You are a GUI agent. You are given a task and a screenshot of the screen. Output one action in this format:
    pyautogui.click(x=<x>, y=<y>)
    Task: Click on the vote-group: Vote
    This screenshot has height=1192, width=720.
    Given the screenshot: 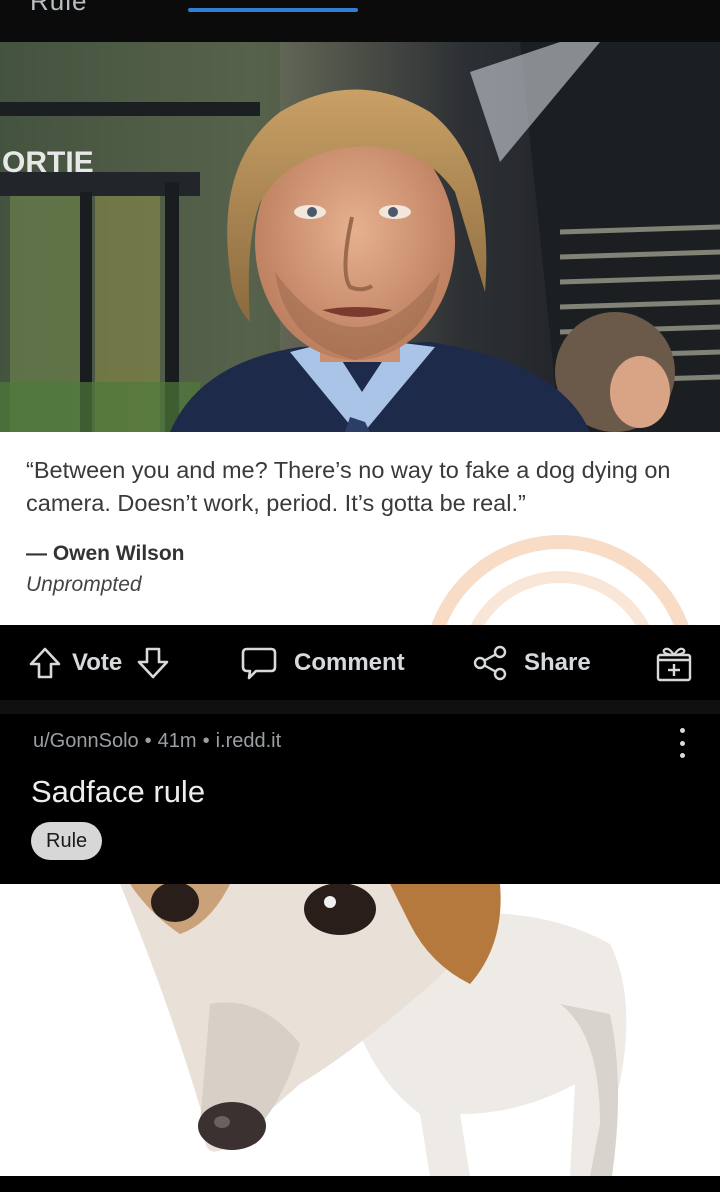 What is the action you would take?
    pyautogui.click(x=99, y=662)
    